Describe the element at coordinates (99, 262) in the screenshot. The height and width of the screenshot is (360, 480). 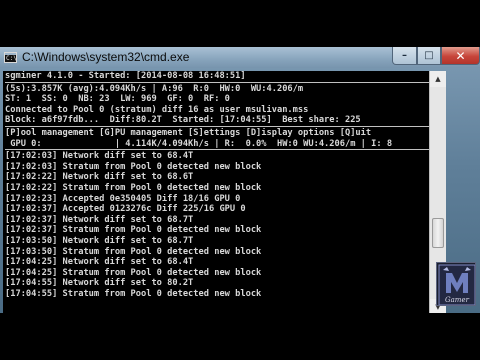
I see `log-line: [17:04:25] Network diff set to 68.4T` at that location.